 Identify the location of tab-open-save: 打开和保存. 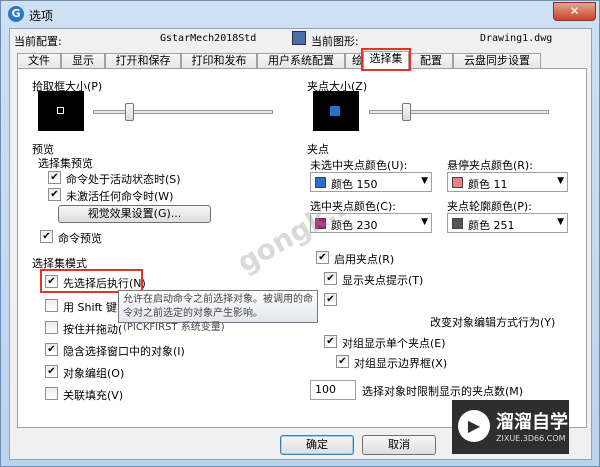
(143, 61).